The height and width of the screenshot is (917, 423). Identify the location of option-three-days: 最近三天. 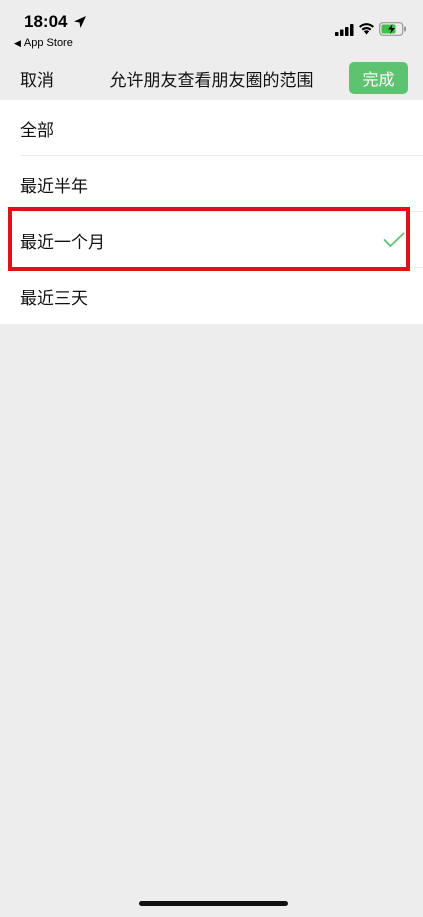
(211, 296).